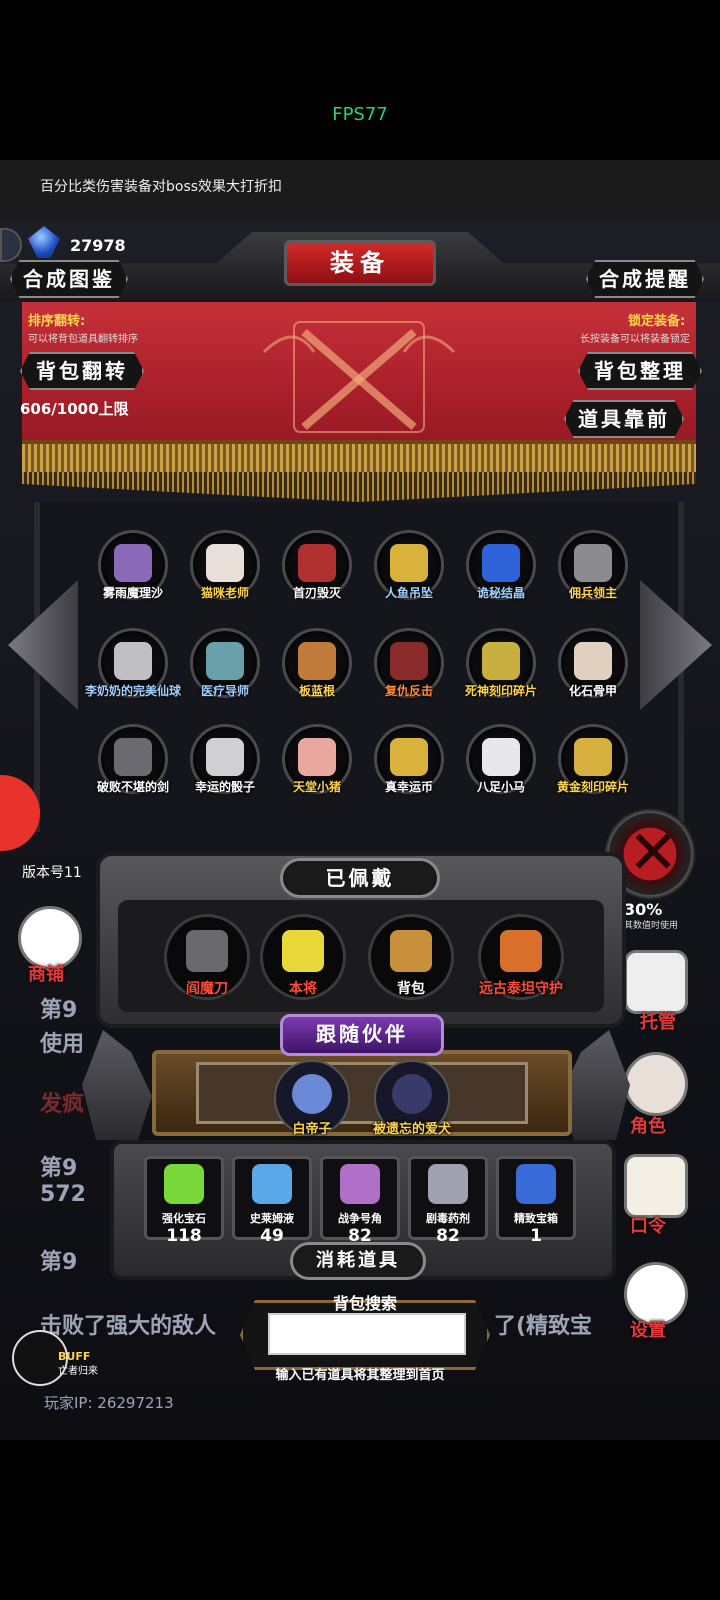 Image resolution: width=720 pixels, height=1600 pixels. I want to click on consumable-item: 史莱姆液 49, so click(272, 1204).